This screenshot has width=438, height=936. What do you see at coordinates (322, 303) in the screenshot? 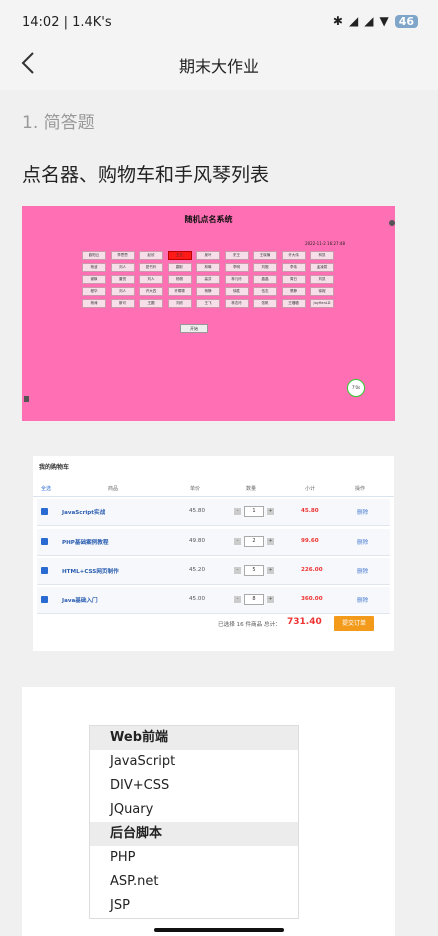
I see `name-cell: JayHenLD` at bounding box center [322, 303].